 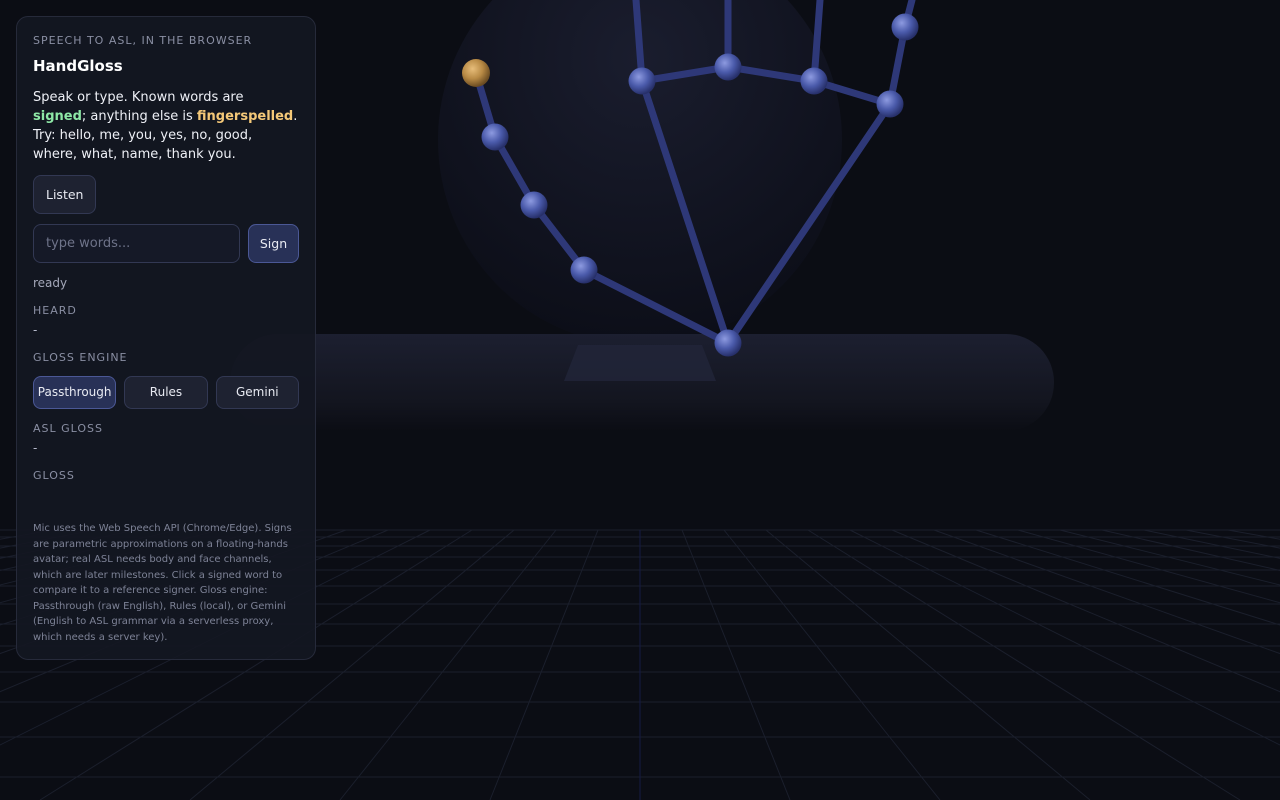 I want to click on asl-gloss-value: -, so click(x=35, y=448).